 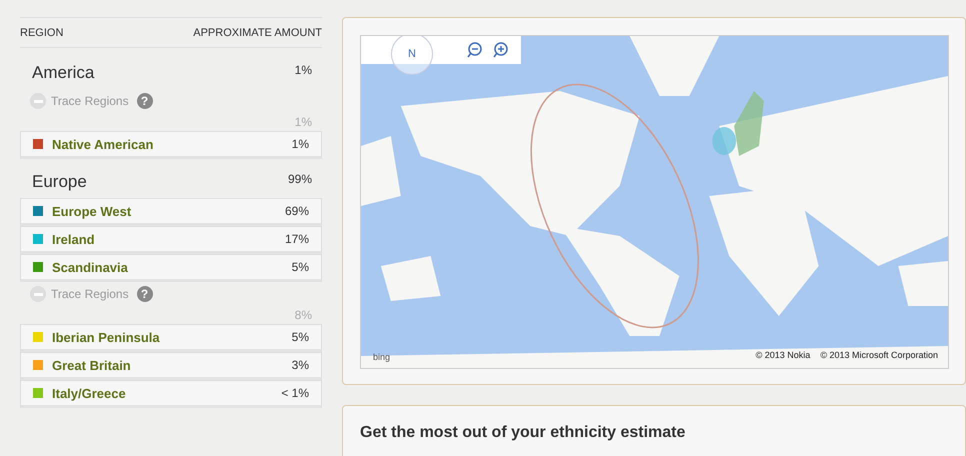 I want to click on zoom-out-icon, so click(x=475, y=50).